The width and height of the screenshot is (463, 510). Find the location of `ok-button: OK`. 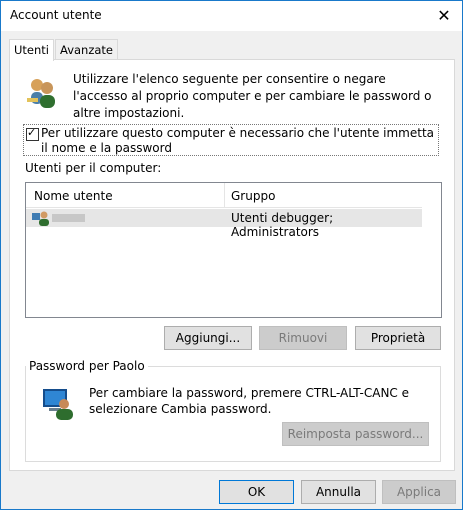

ok-button: OK is located at coordinates (256, 492).